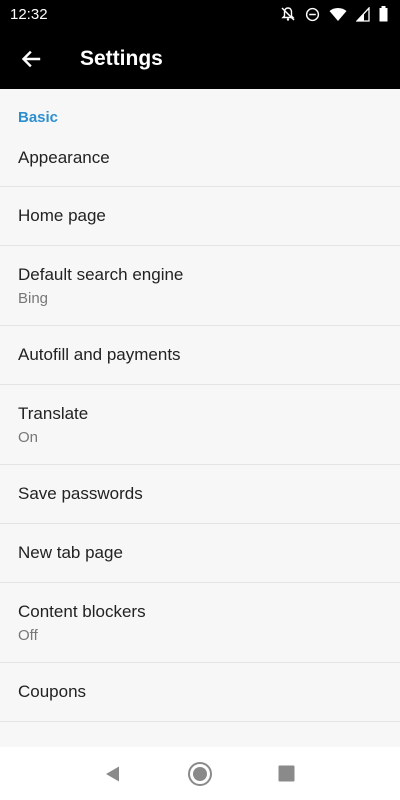 This screenshot has height=800, width=400. I want to click on section-header-basic: Basic, so click(38, 117).